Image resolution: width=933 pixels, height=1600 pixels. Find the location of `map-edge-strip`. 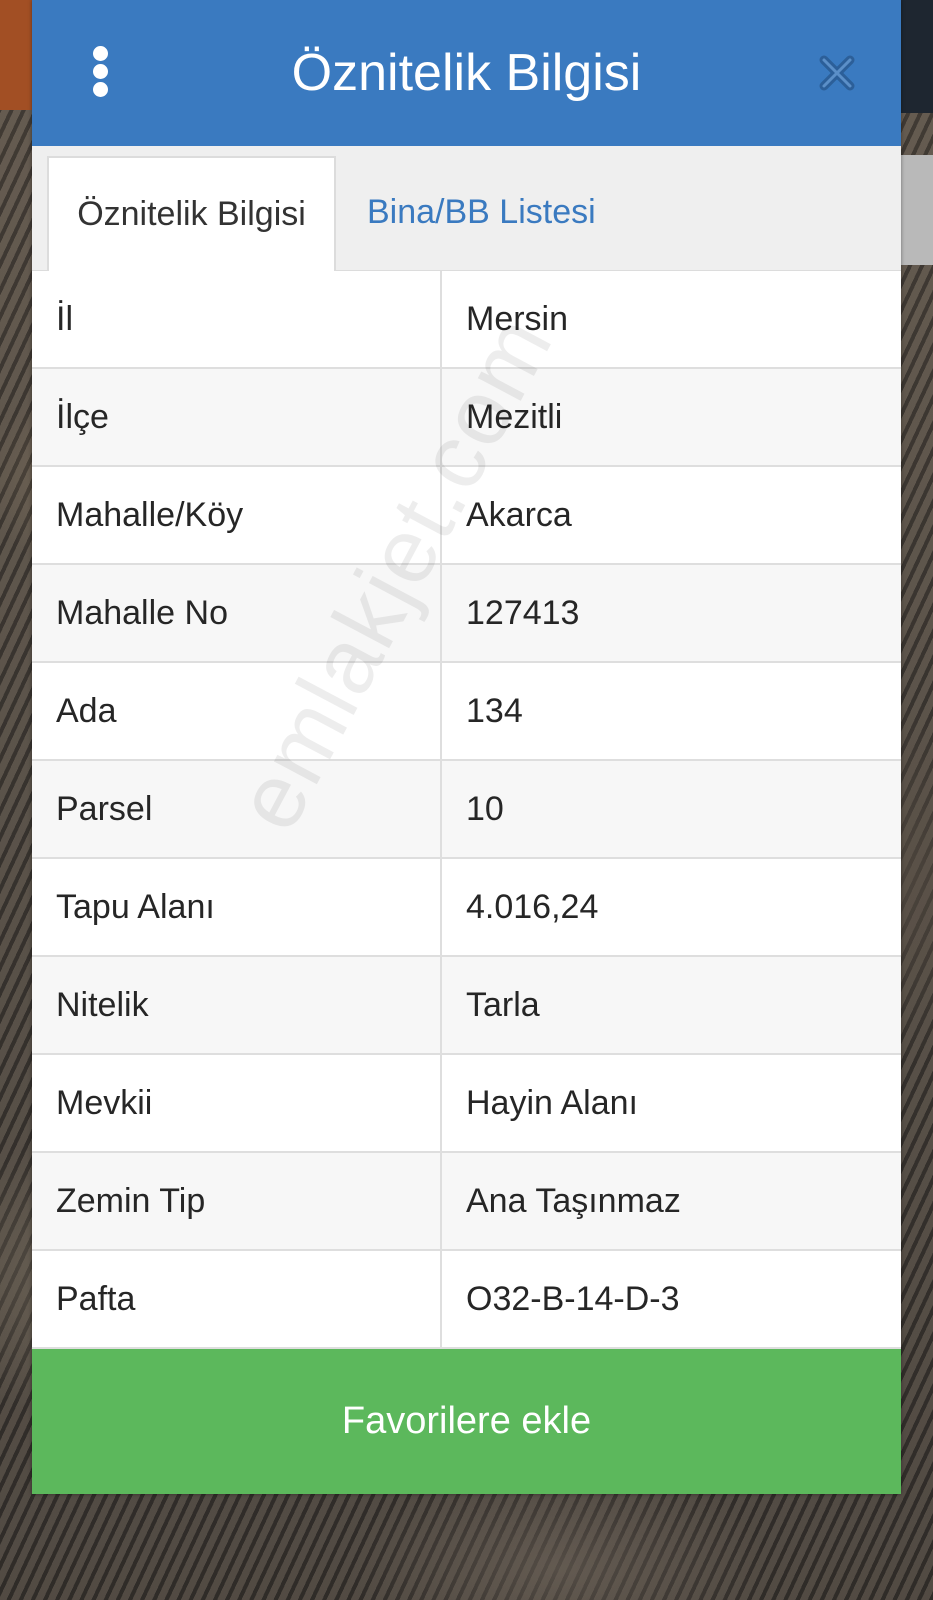

map-edge-strip is located at coordinates (16, 55).